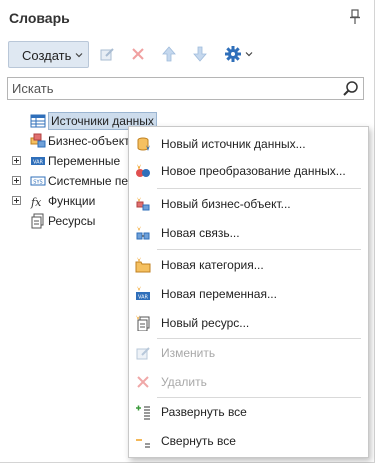 The image size is (375, 463). What do you see at coordinates (355, 17) in the screenshot?
I see `pin-icon` at bounding box center [355, 17].